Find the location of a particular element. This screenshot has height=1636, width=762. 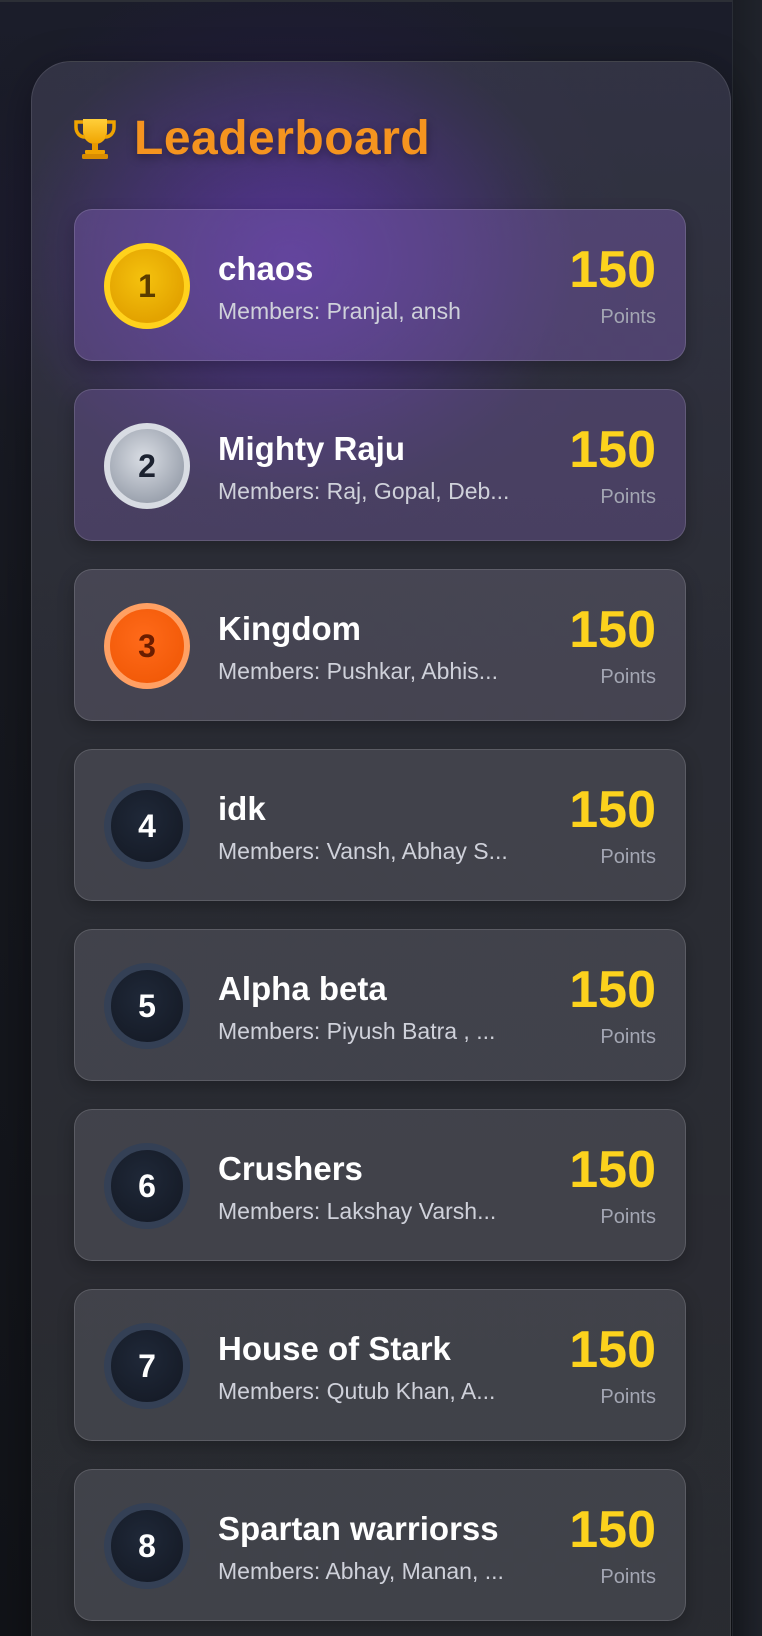

team-name: House of Stark is located at coordinates (334, 1348).